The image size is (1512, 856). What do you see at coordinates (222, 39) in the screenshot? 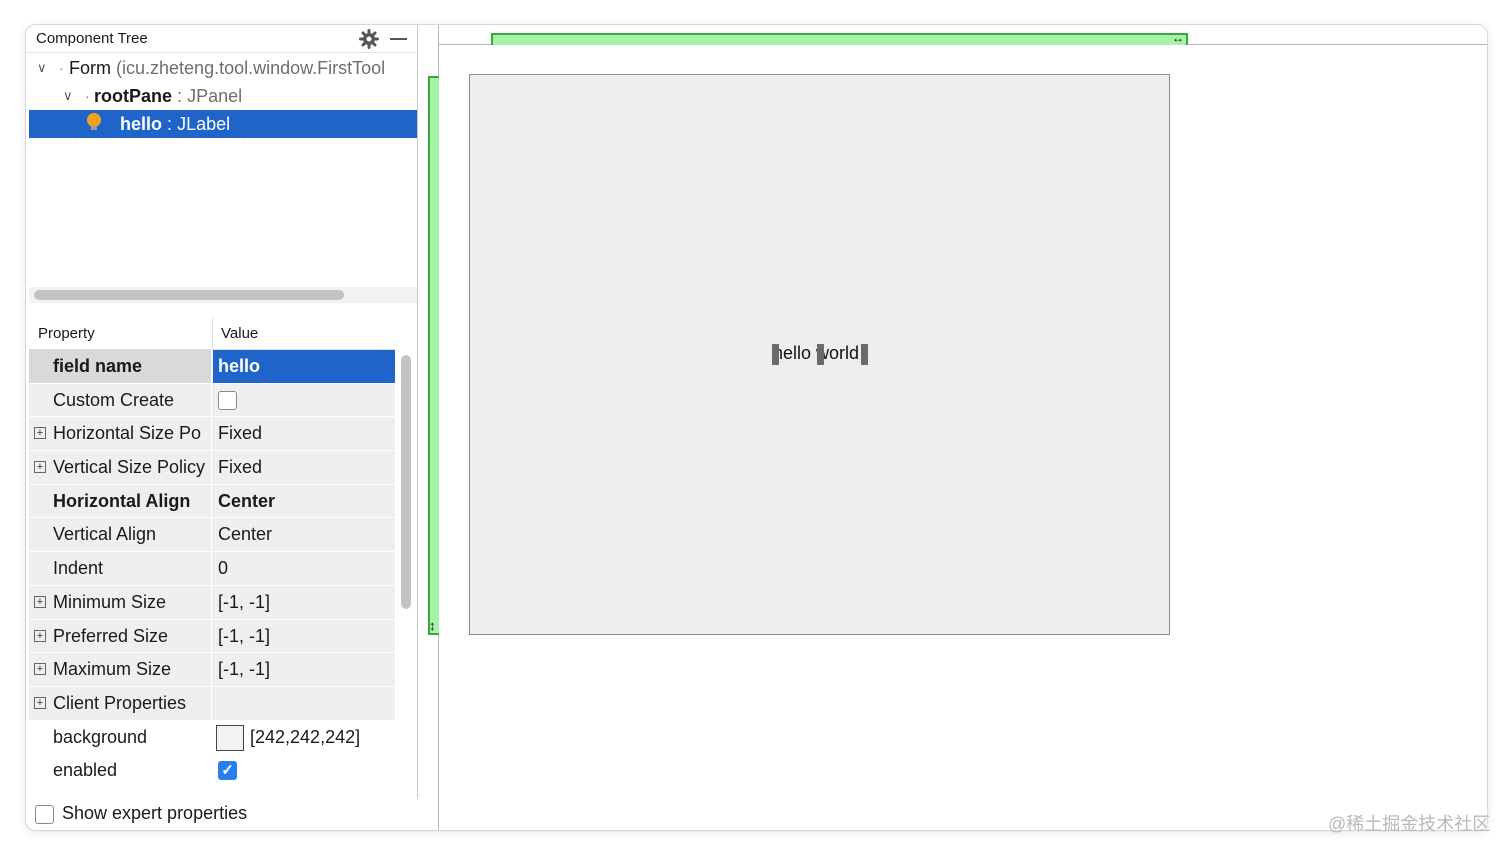
I see `component-tree-header: Component Tree` at bounding box center [222, 39].